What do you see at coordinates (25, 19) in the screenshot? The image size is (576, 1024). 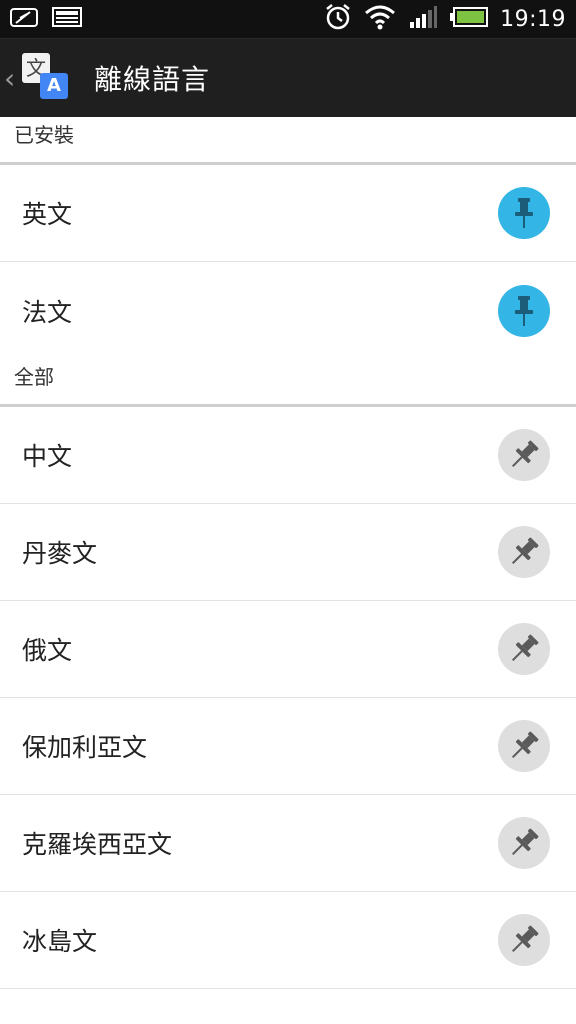 I see `feather-icon` at bounding box center [25, 19].